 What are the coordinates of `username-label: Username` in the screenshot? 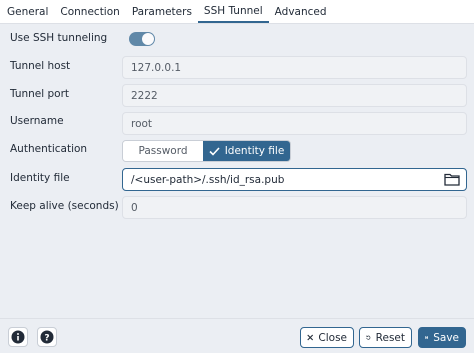 It's located at (37, 121).